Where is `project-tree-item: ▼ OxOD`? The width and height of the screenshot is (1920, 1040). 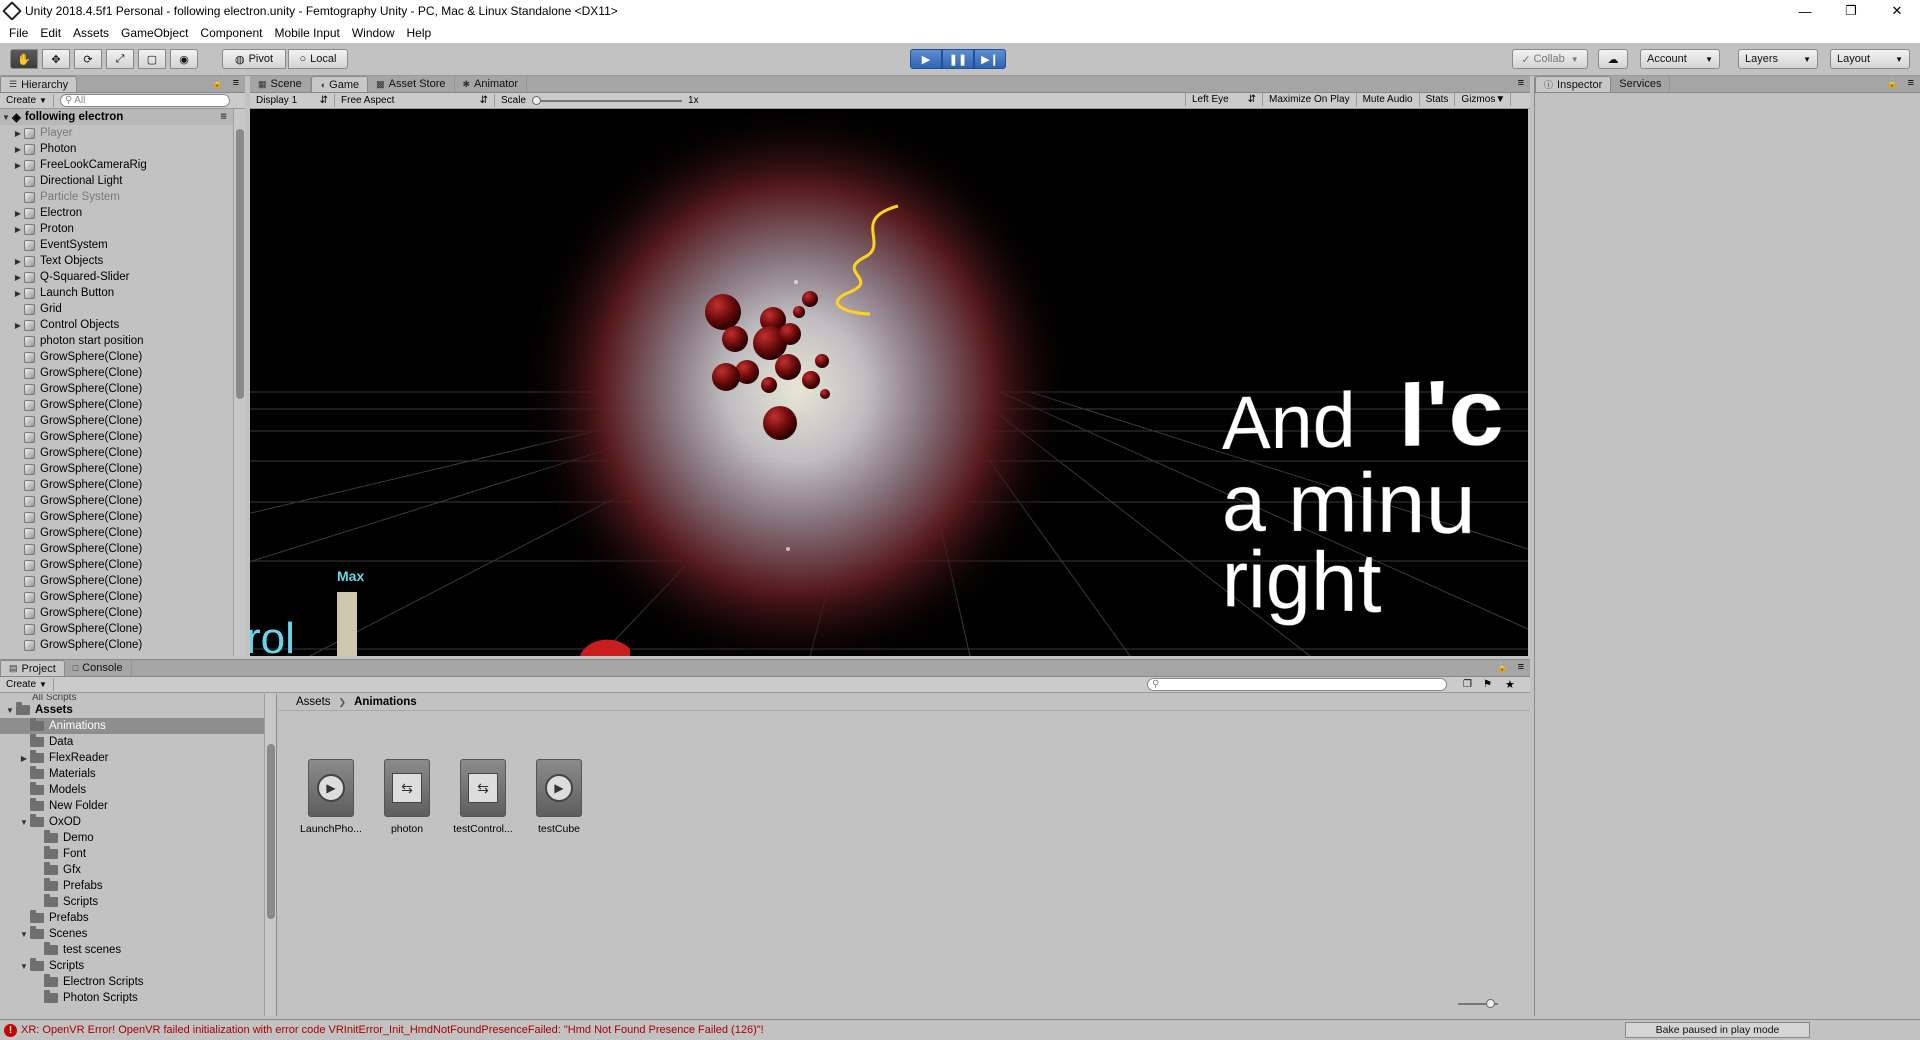 project-tree-item: ▼ OxOD is located at coordinates (138, 822).